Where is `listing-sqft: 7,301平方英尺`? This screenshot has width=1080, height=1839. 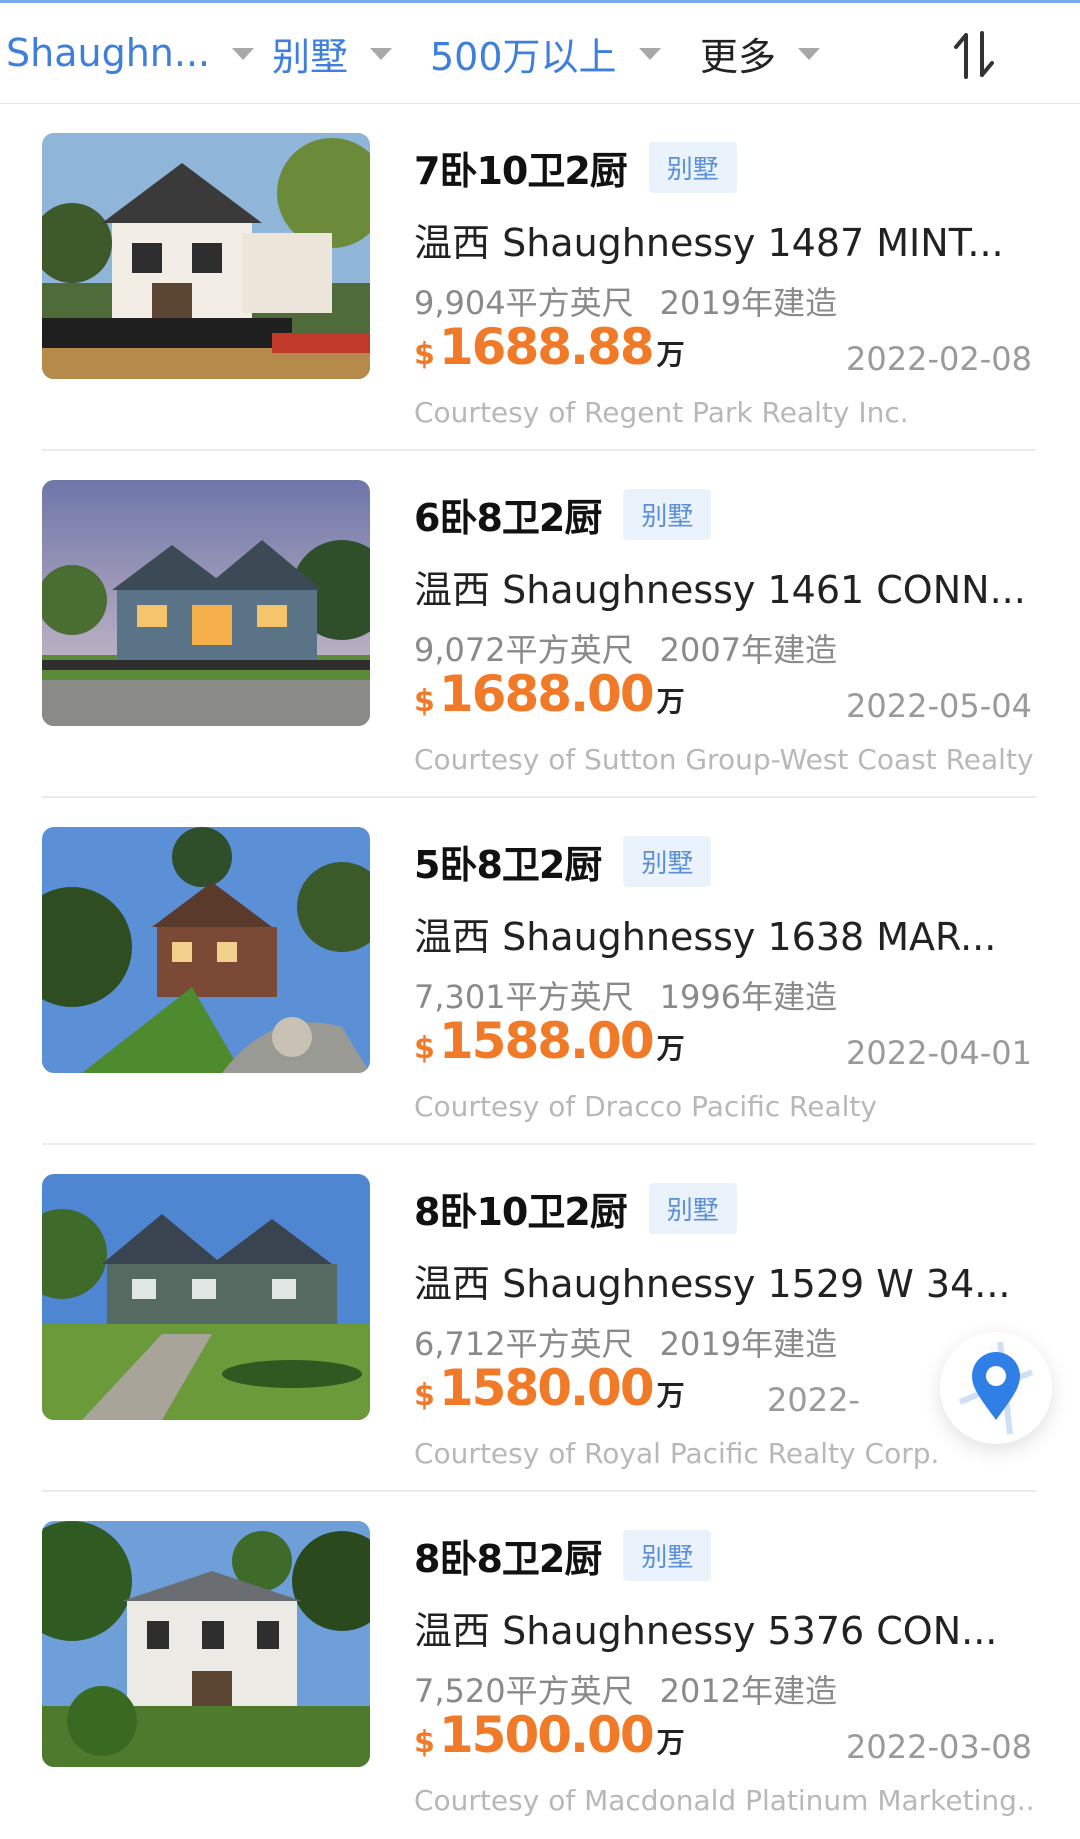
listing-sqft: 7,301平方英尺 is located at coordinates (524, 997).